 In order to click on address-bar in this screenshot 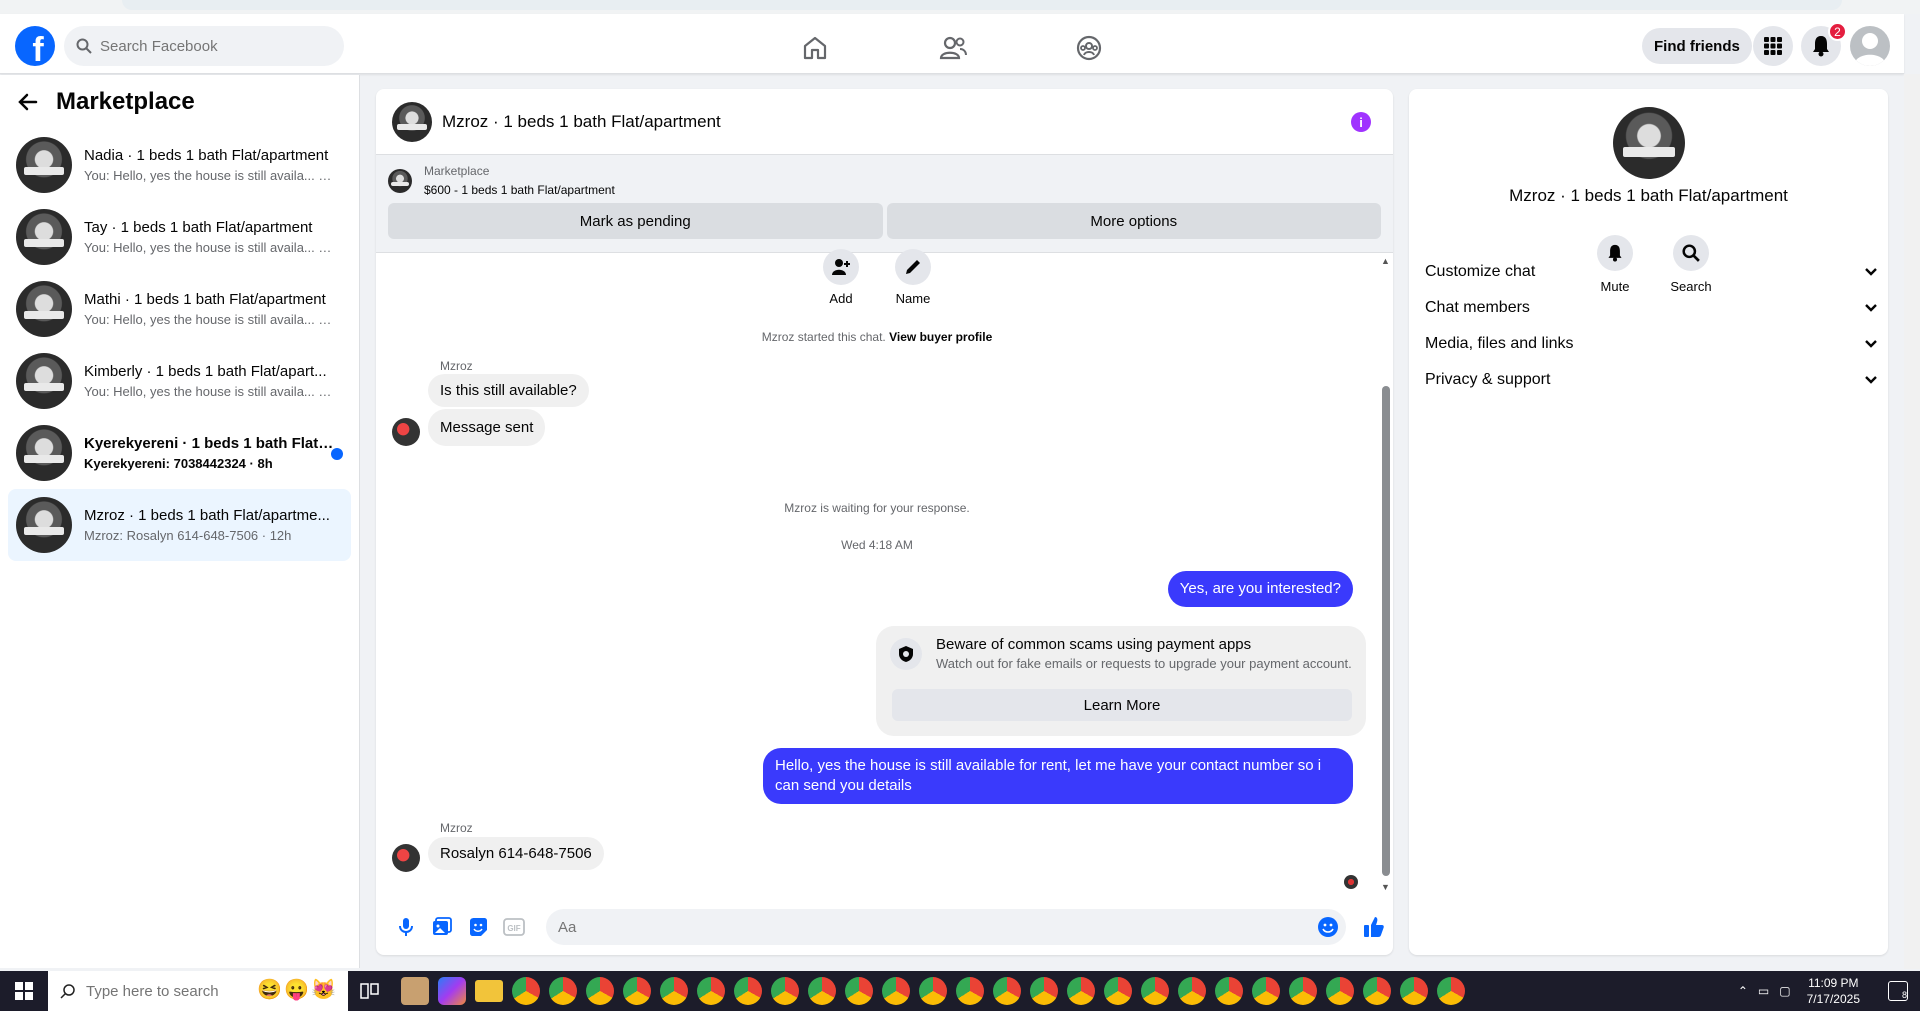, I will do `click(982, 5)`.